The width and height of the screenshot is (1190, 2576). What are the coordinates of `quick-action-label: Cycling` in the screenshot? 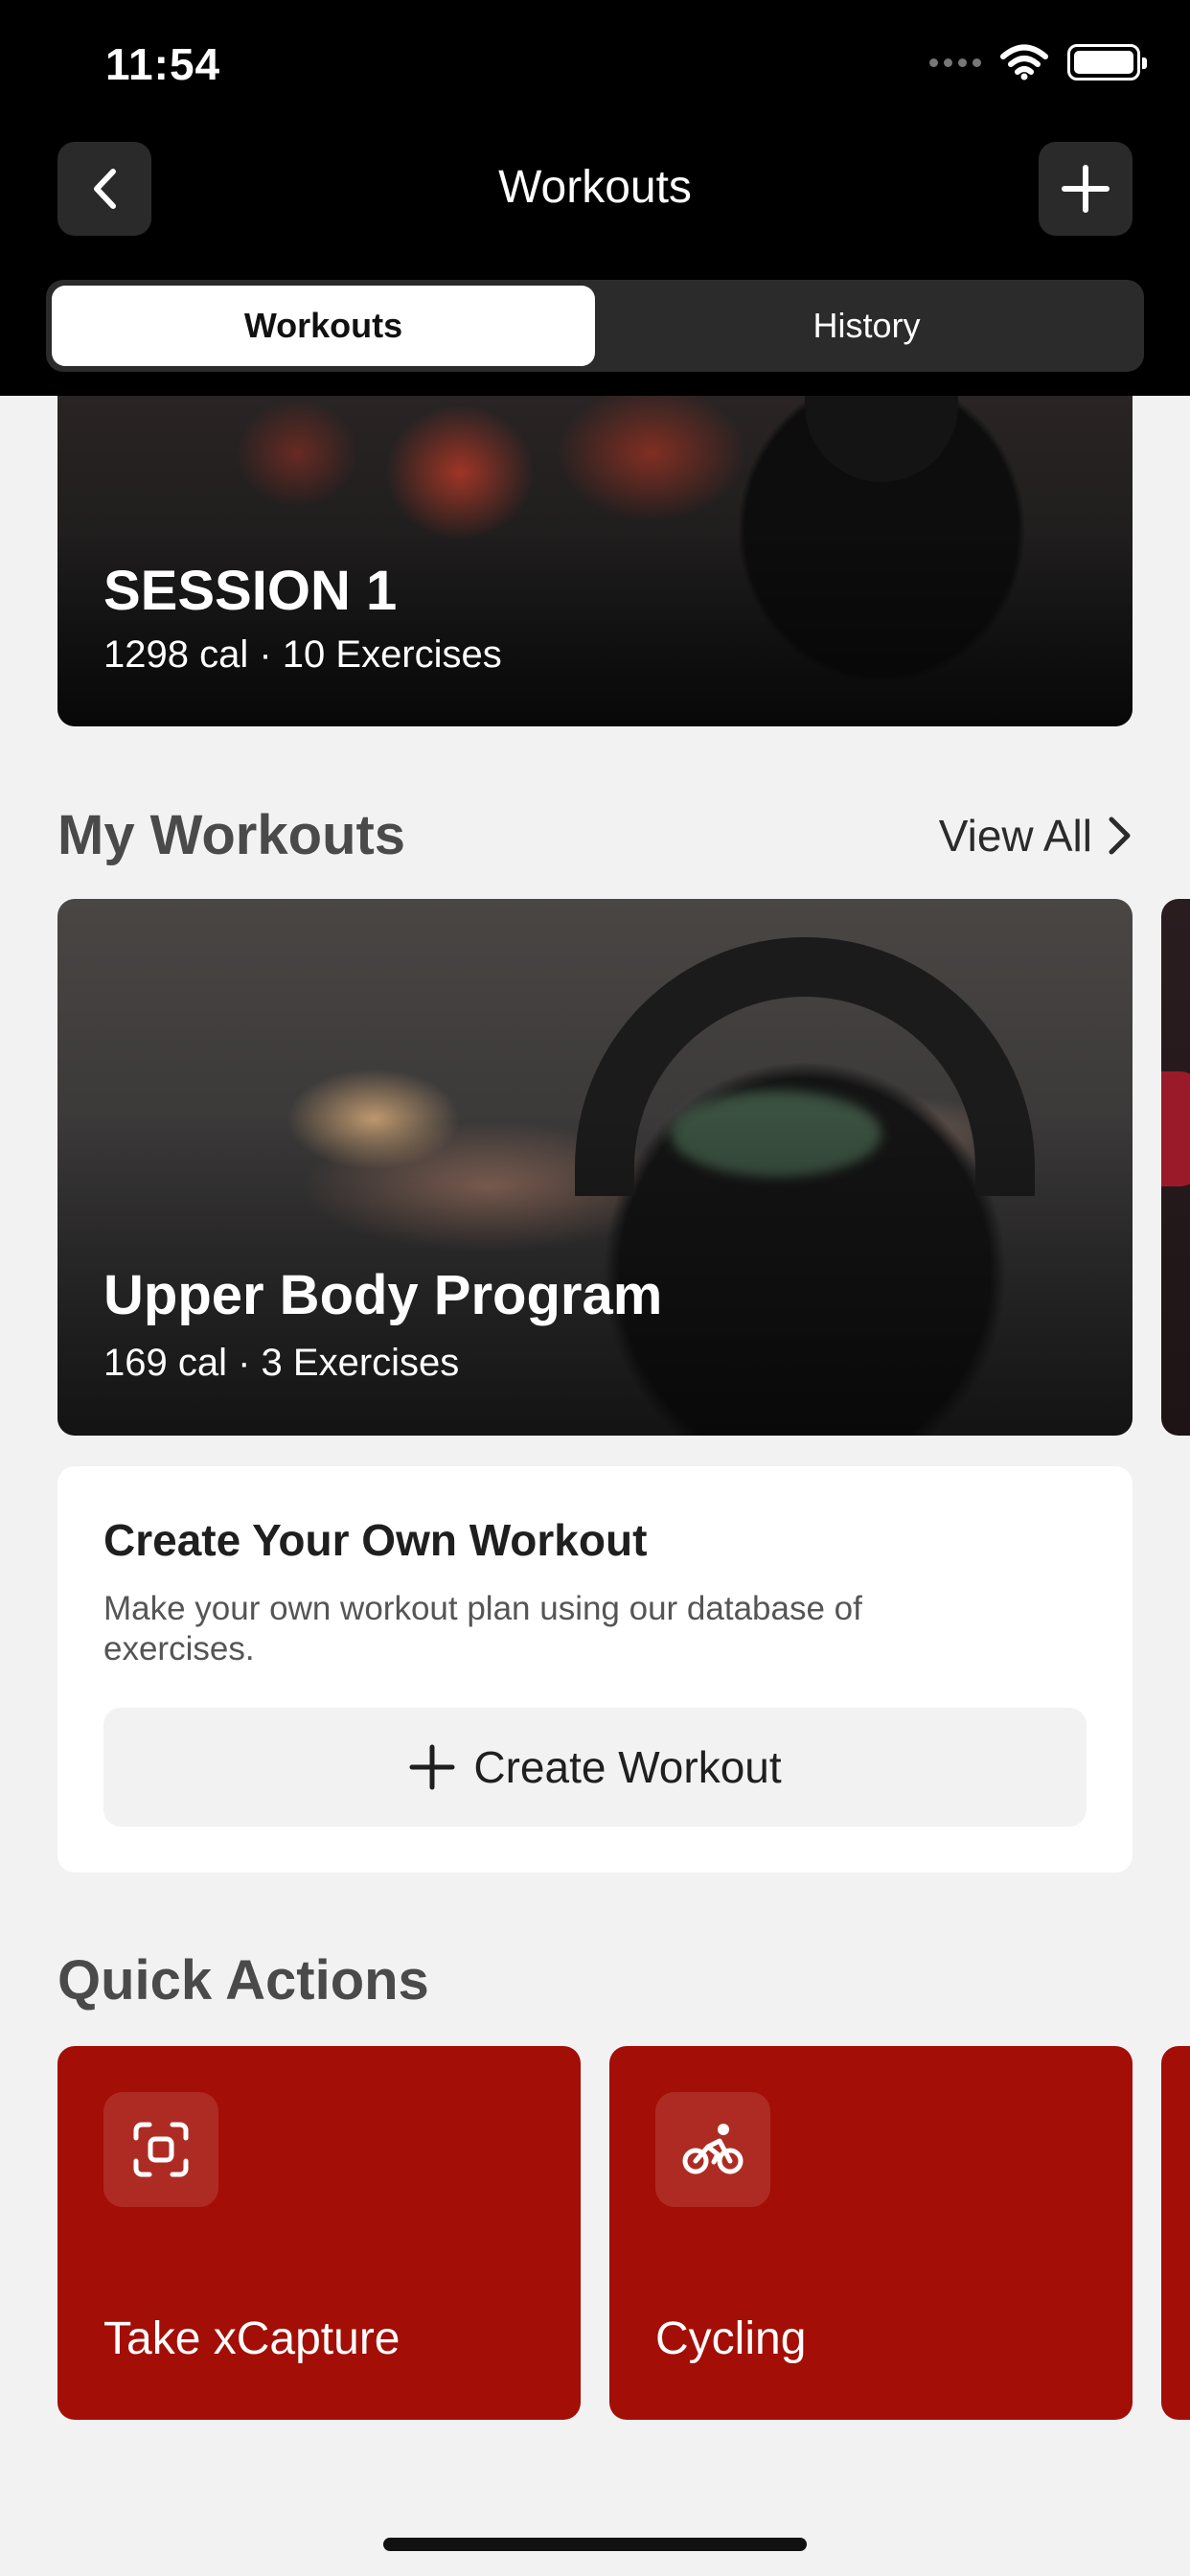 It's located at (731, 2338).